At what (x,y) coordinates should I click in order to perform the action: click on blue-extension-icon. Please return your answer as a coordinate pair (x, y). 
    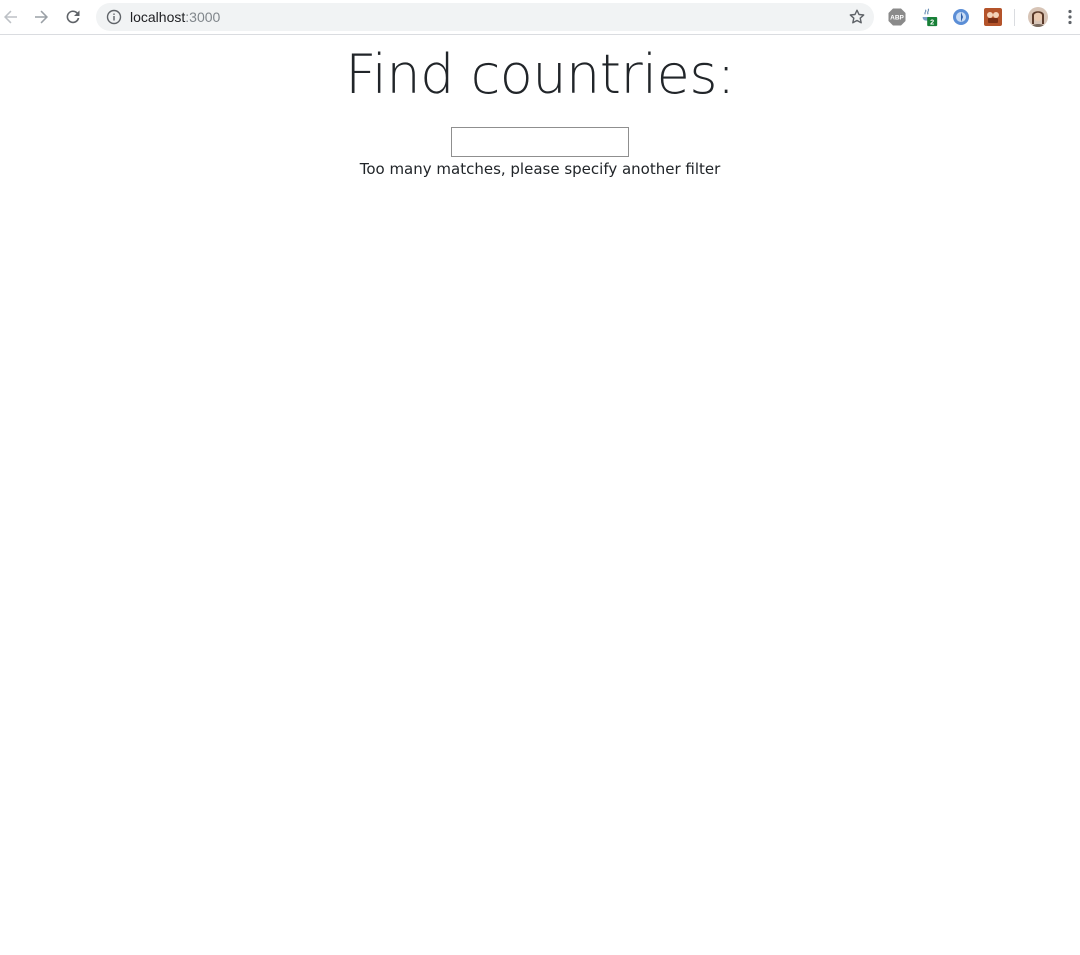
    Looking at the image, I should click on (961, 17).